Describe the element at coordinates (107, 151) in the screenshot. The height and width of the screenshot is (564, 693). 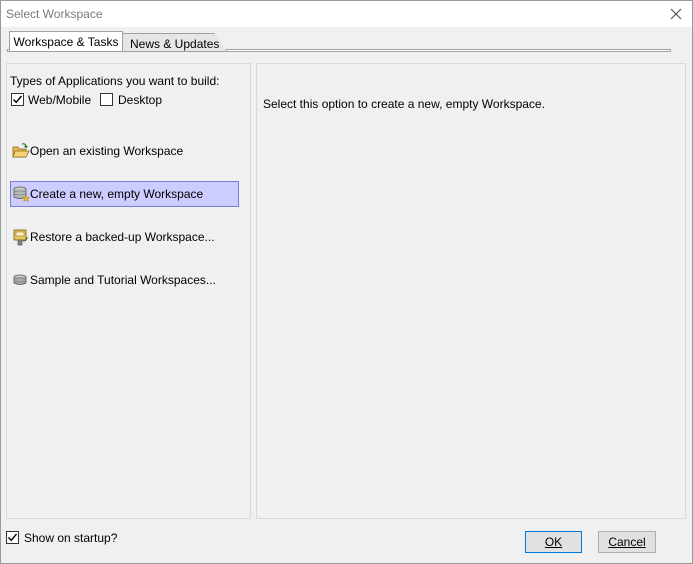
I see `task-label: Open an existing Workspace` at that location.